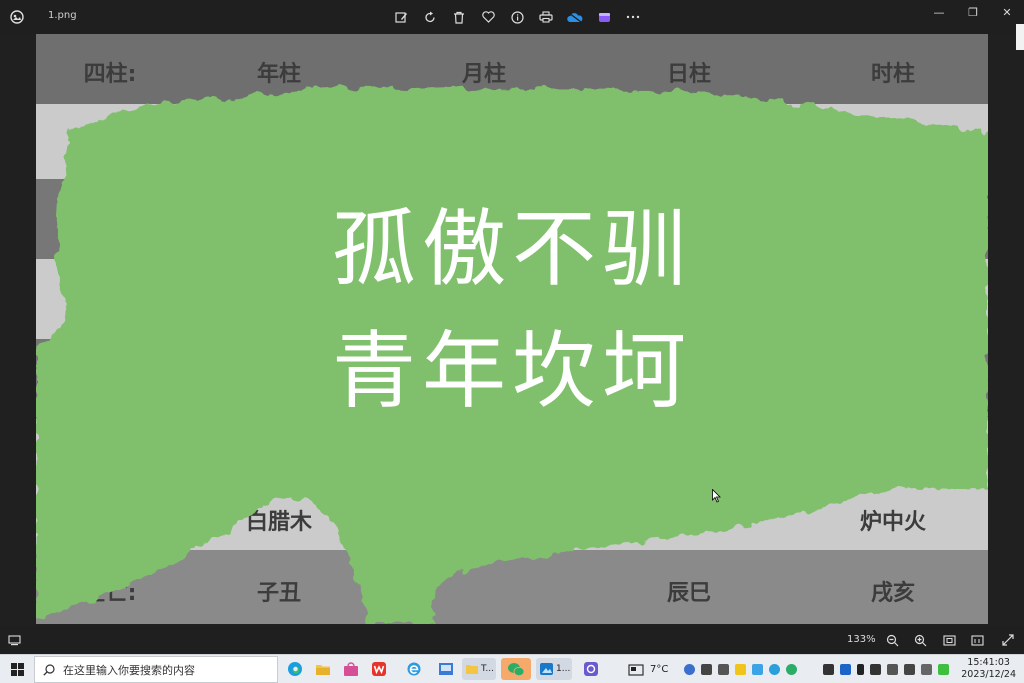 This screenshot has width=1024, height=683. Describe the element at coordinates (14, 640) in the screenshot. I see `filmstrip-toggle-icon` at that location.